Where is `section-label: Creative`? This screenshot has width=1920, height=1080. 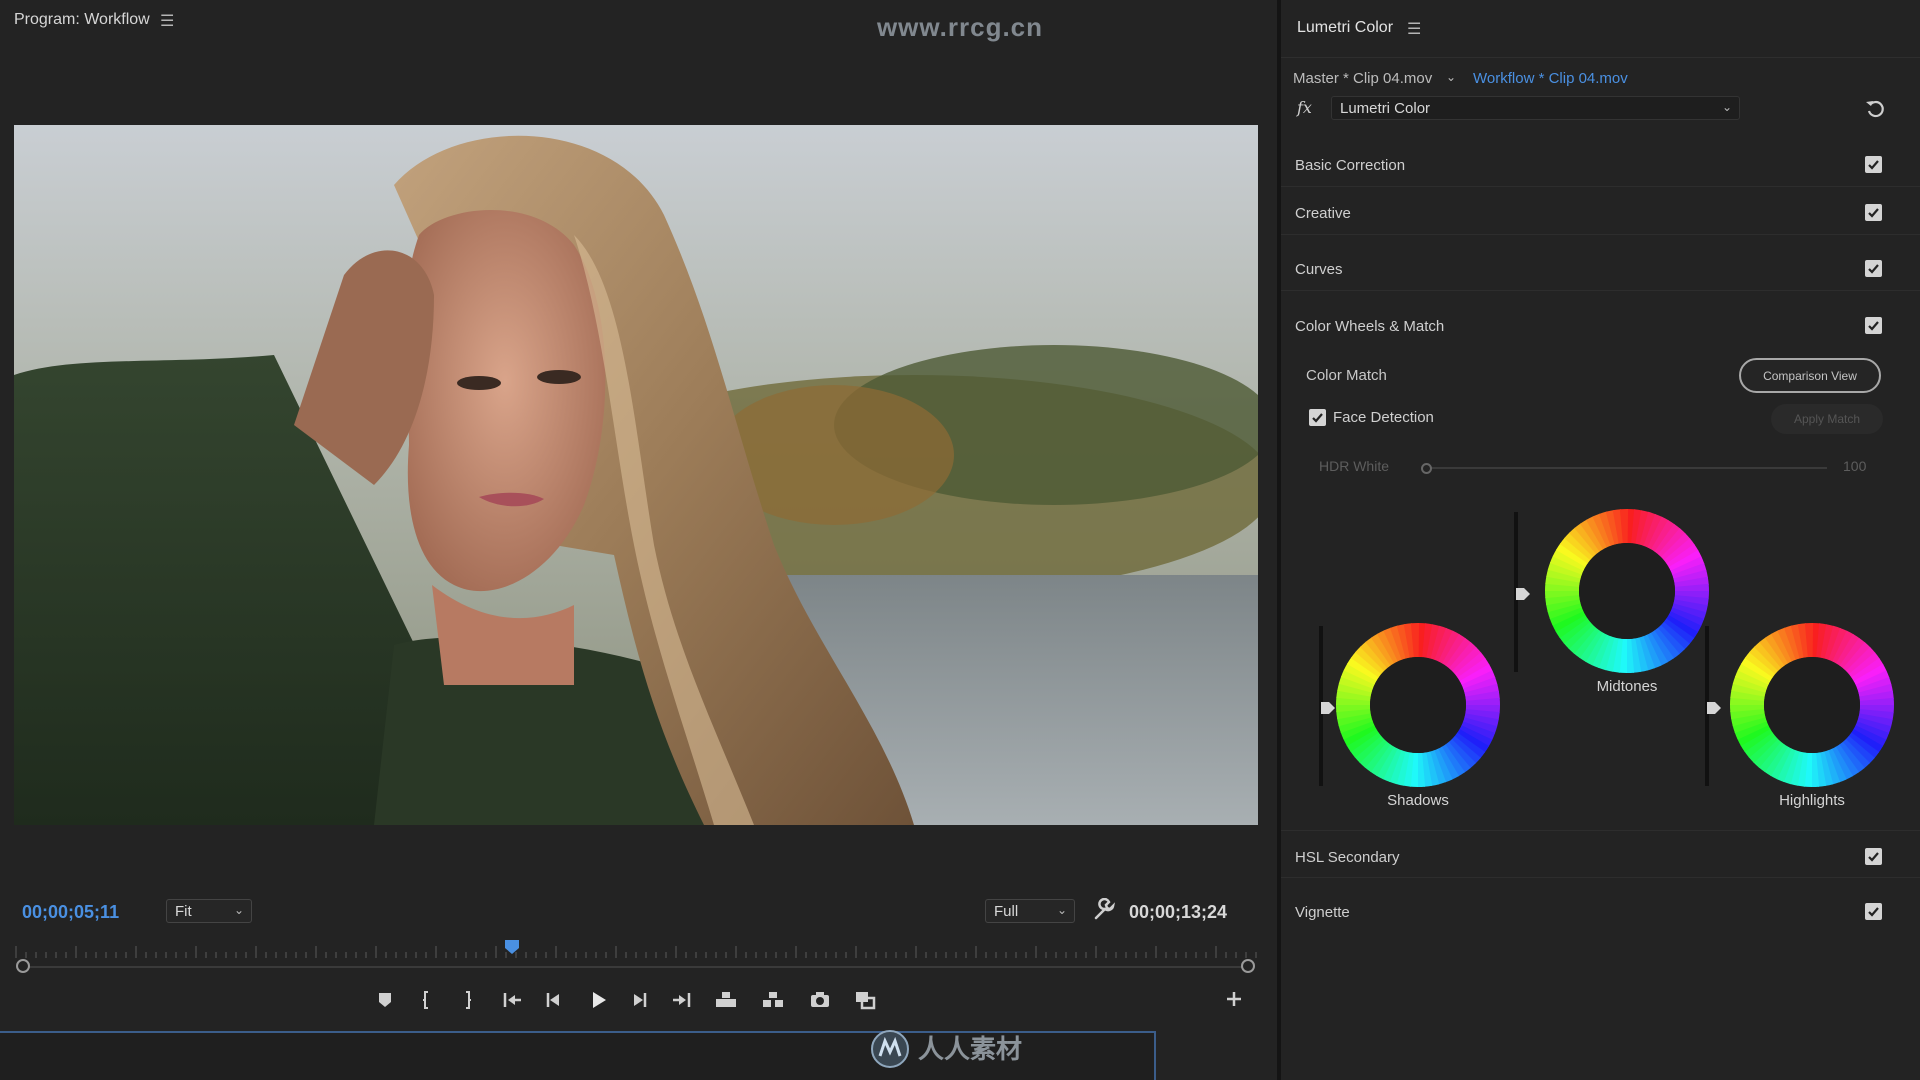 section-label: Creative is located at coordinates (1323, 213).